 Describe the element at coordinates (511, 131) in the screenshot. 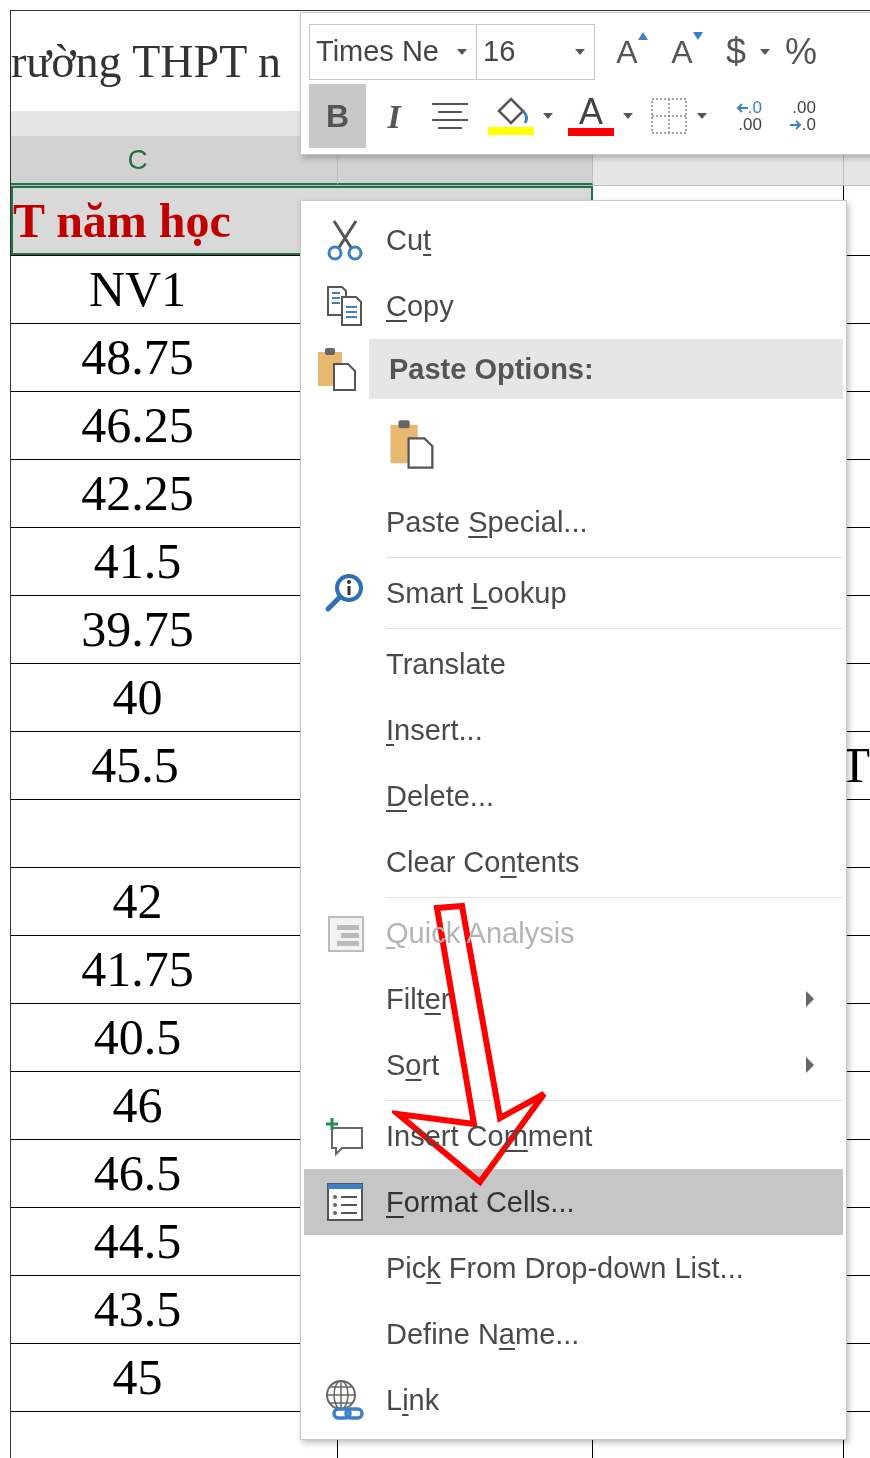

I see `fill-color-bar` at that location.